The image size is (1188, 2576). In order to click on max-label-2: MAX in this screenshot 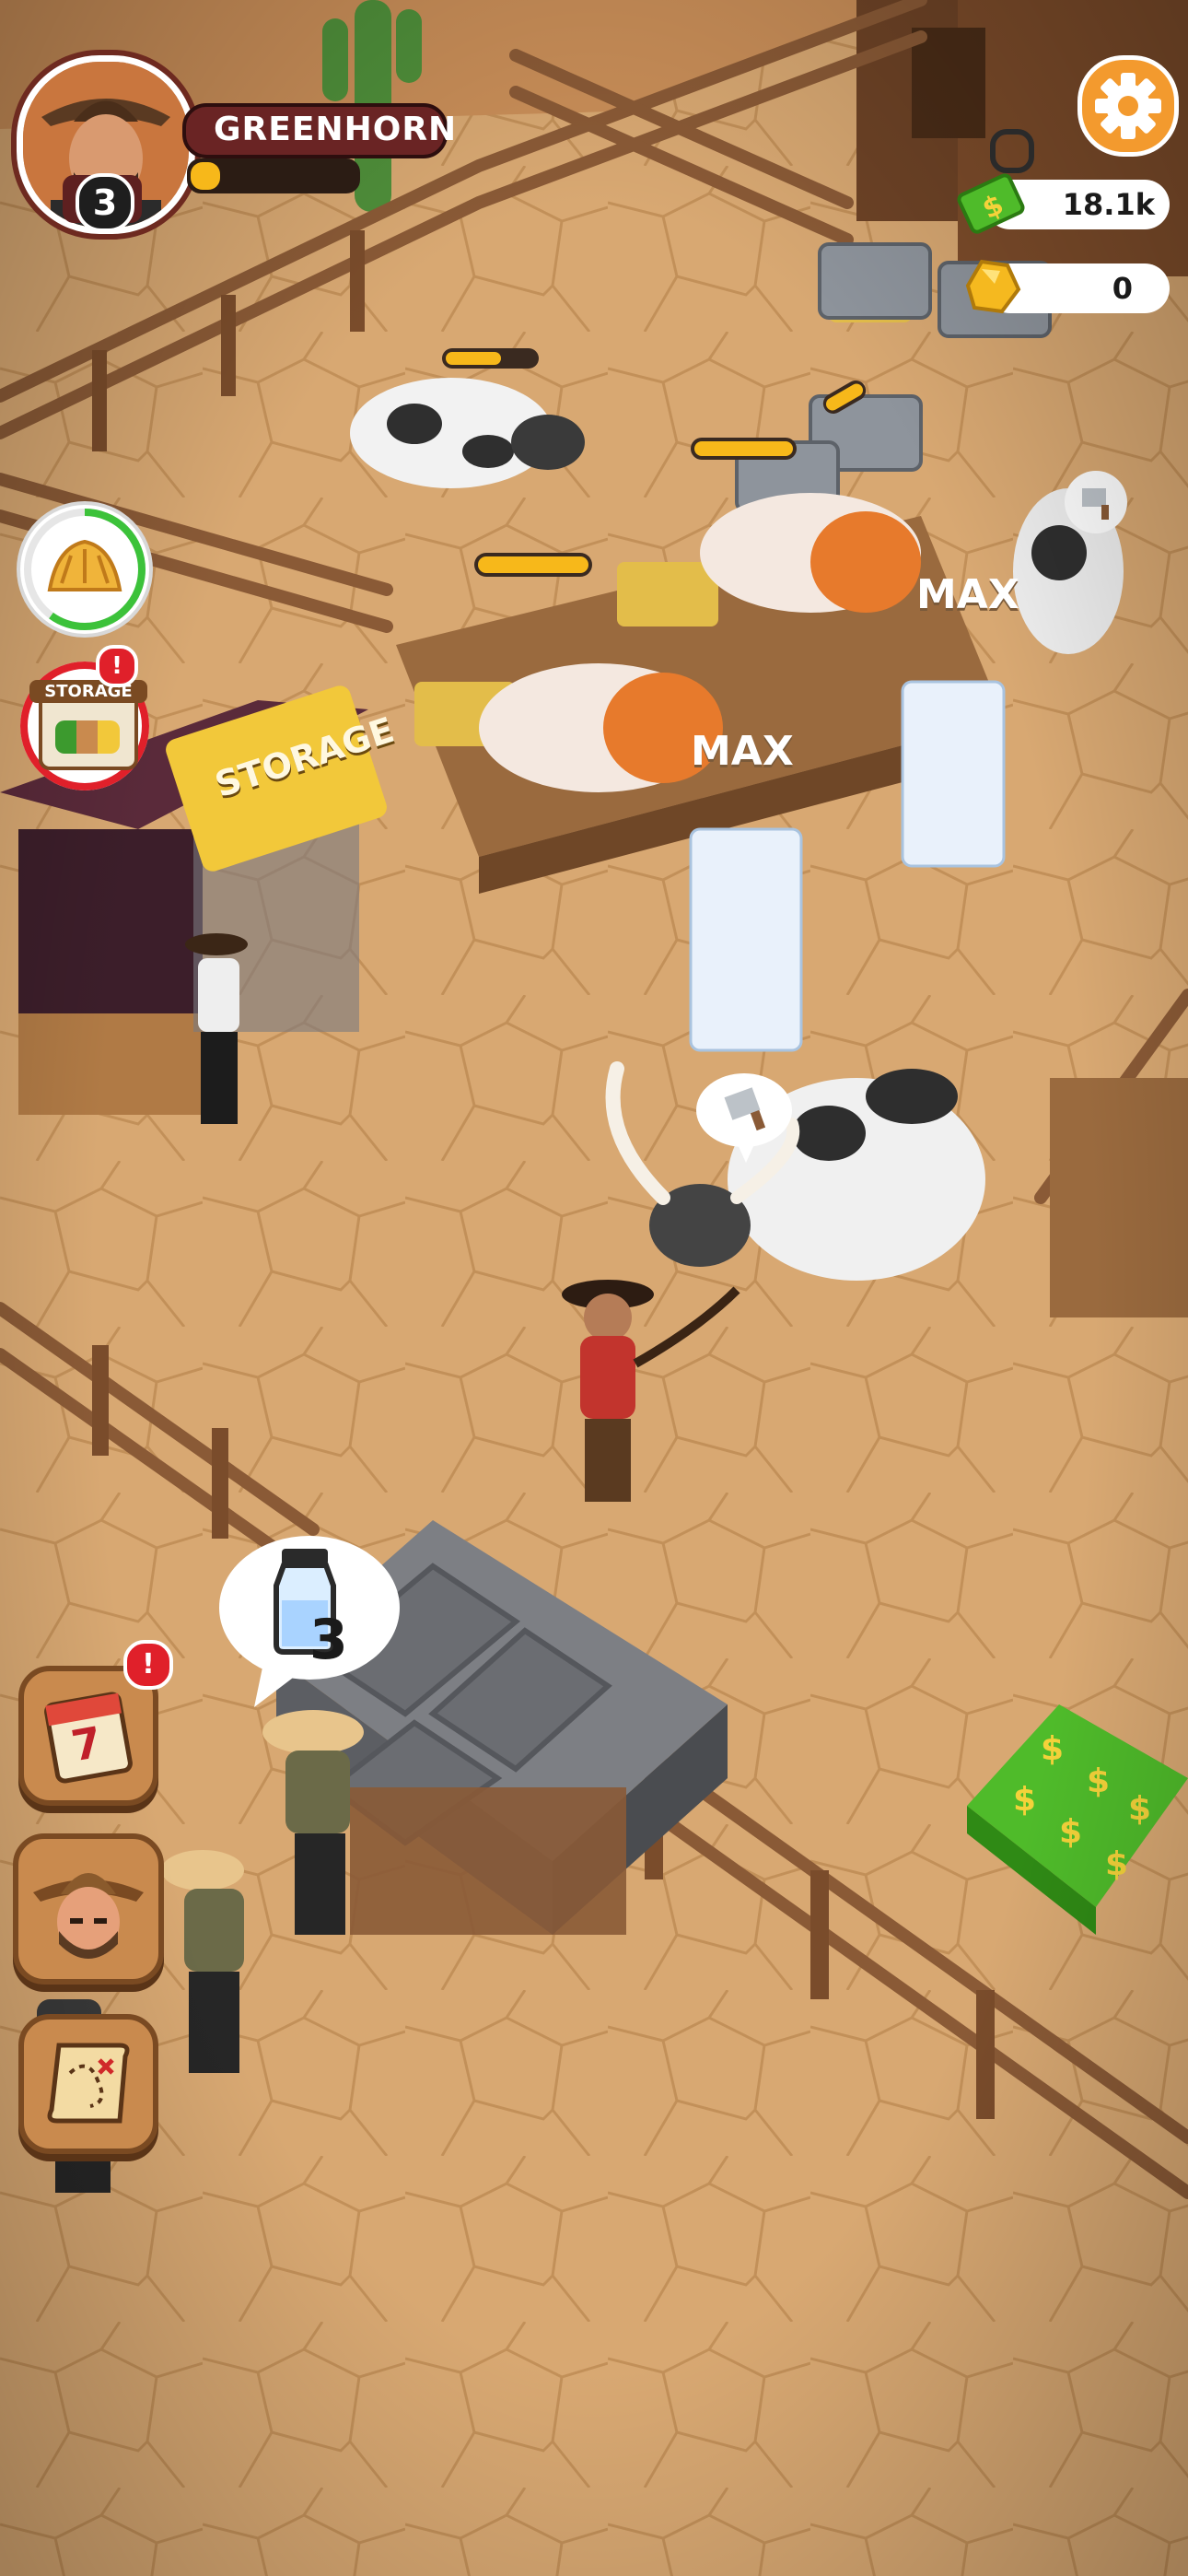, I will do `click(967, 594)`.